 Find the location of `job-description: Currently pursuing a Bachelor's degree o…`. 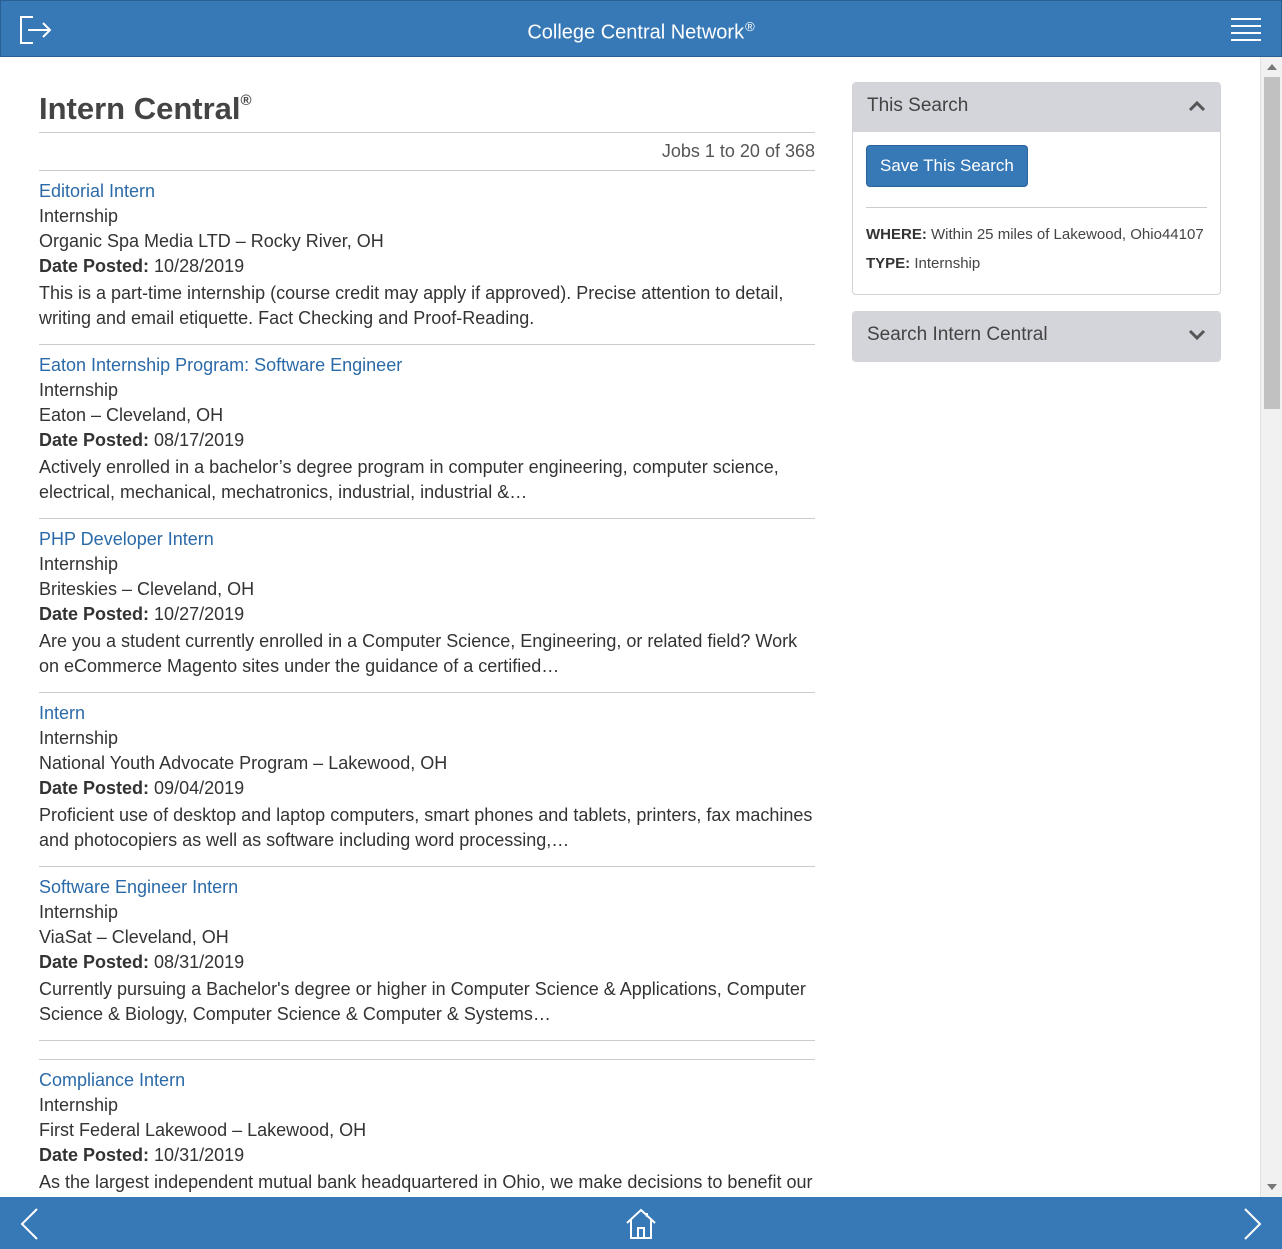

job-description: Currently pursuing a Bachelor's degree o… is located at coordinates (422, 1001).